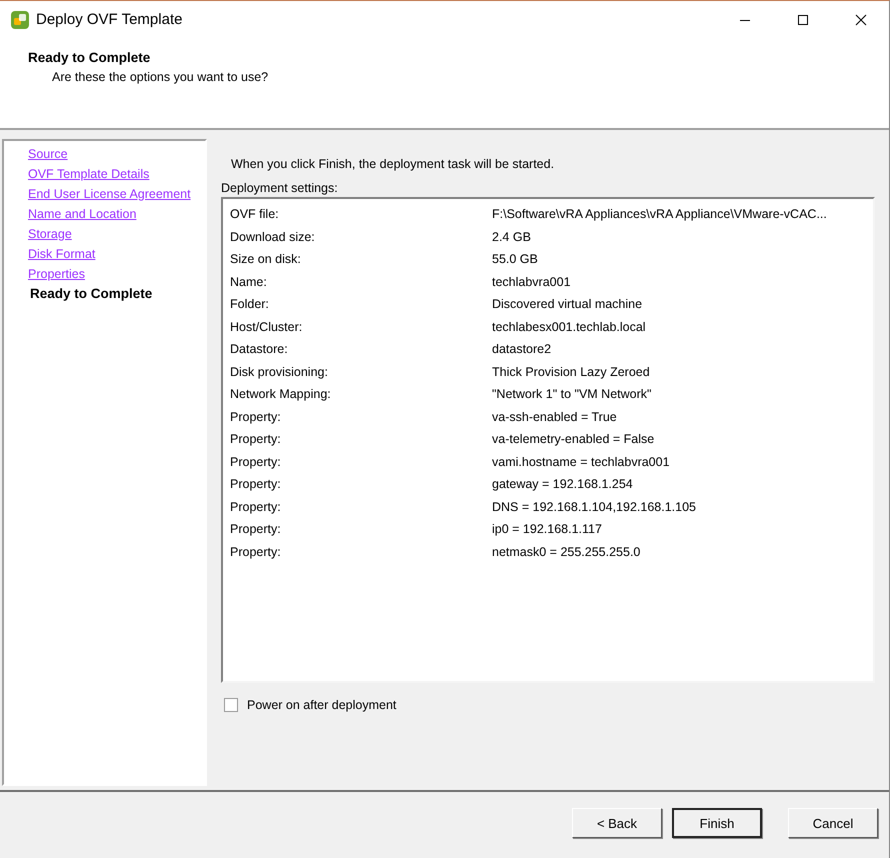 Image resolution: width=890 pixels, height=858 pixels. Describe the element at coordinates (266, 259) in the screenshot. I see `setting-name: Size on disk:` at that location.